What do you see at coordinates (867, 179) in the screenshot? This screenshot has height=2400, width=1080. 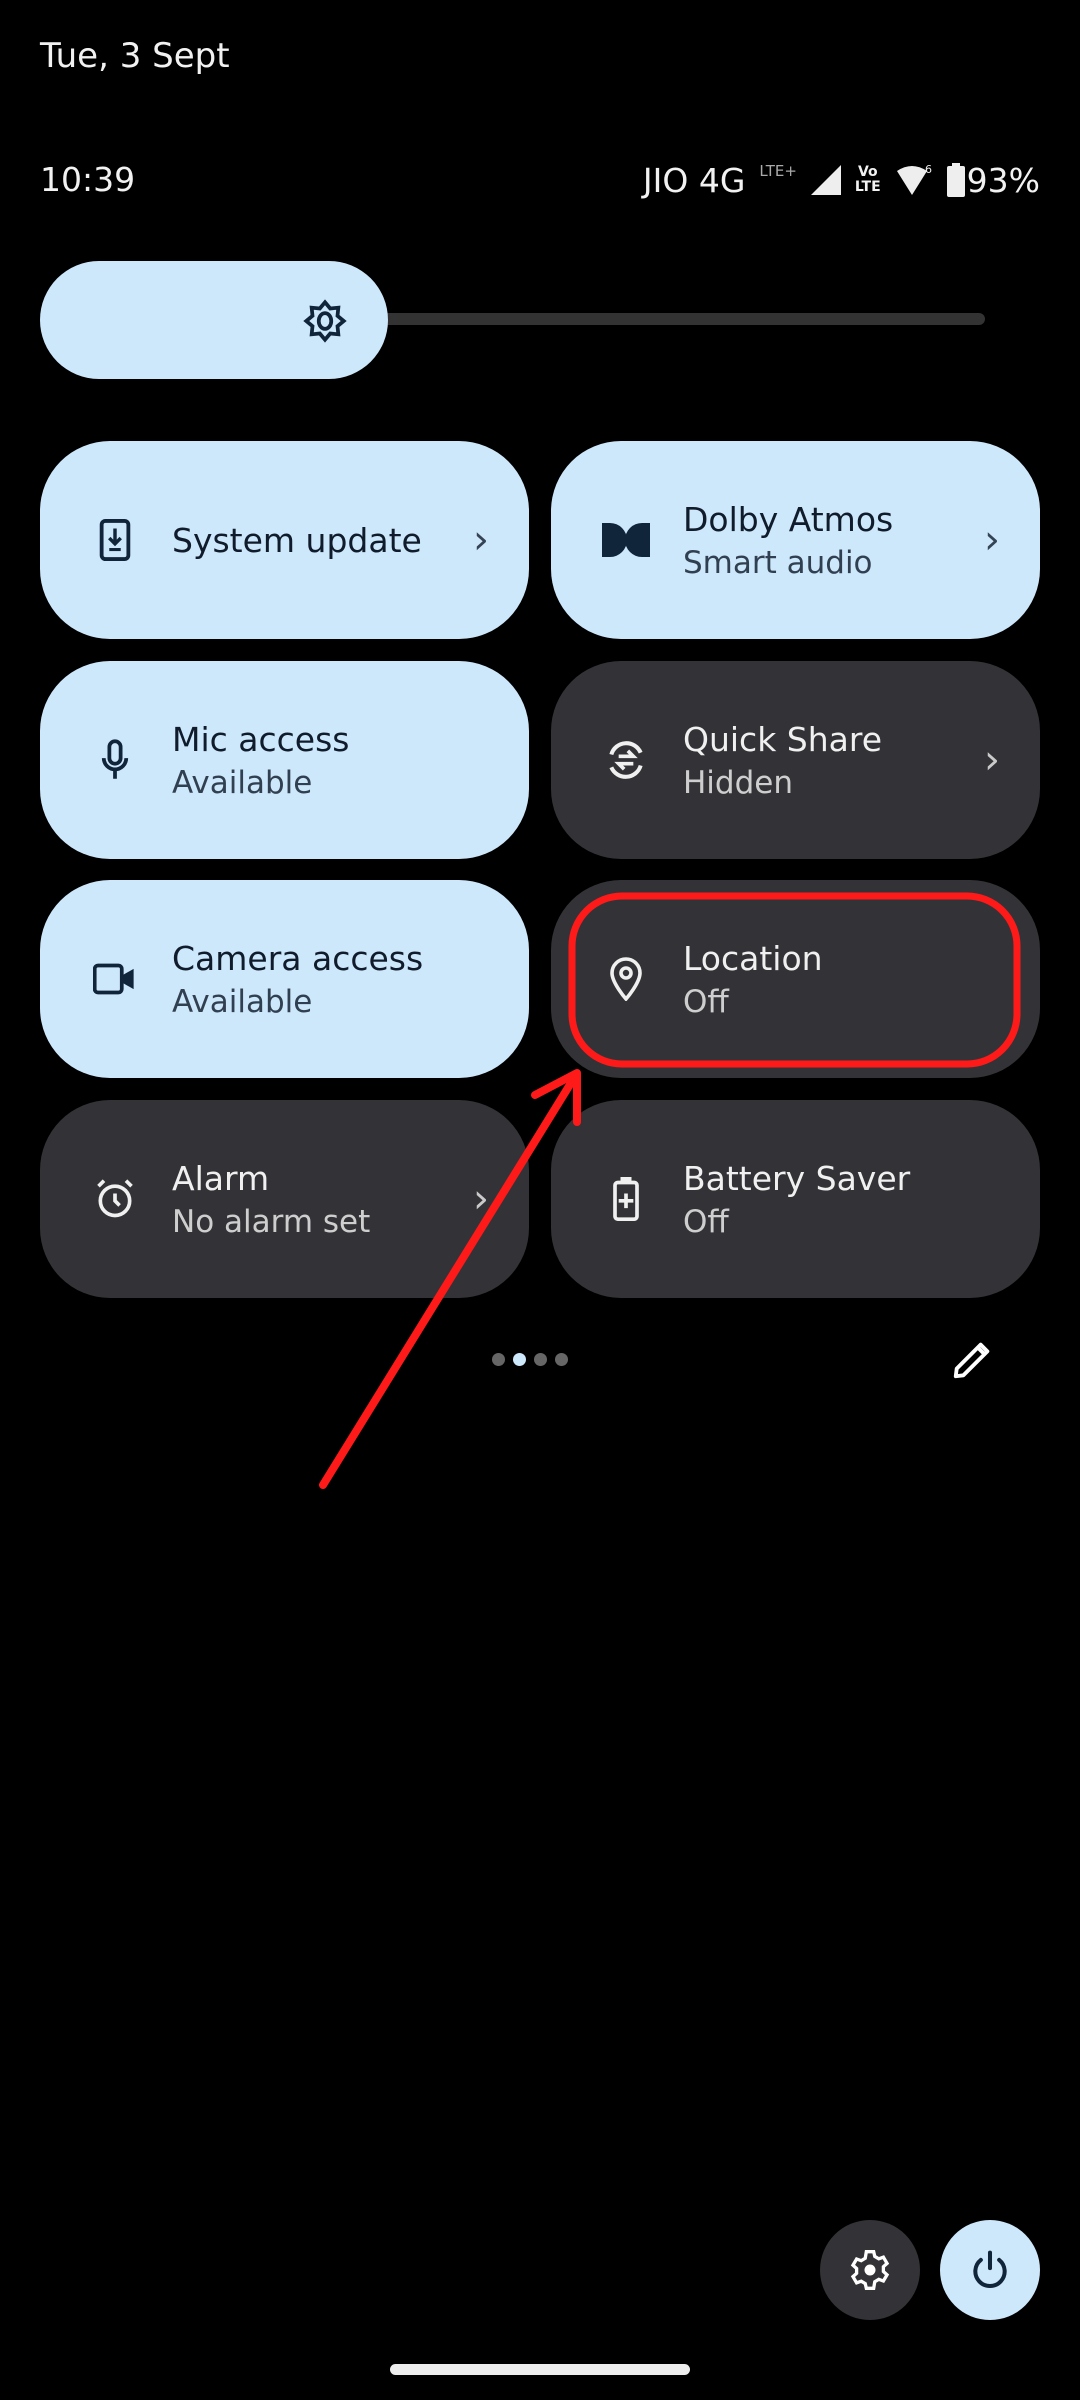 I see `volte-icon: Vo LTE` at bounding box center [867, 179].